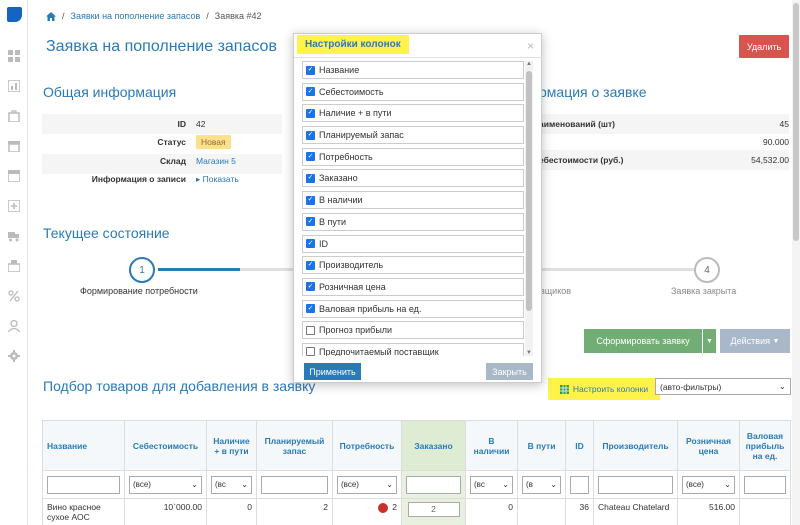  Describe the element at coordinates (433, 445) in the screenshot. I see `column-header-ordered: Заказано` at that location.